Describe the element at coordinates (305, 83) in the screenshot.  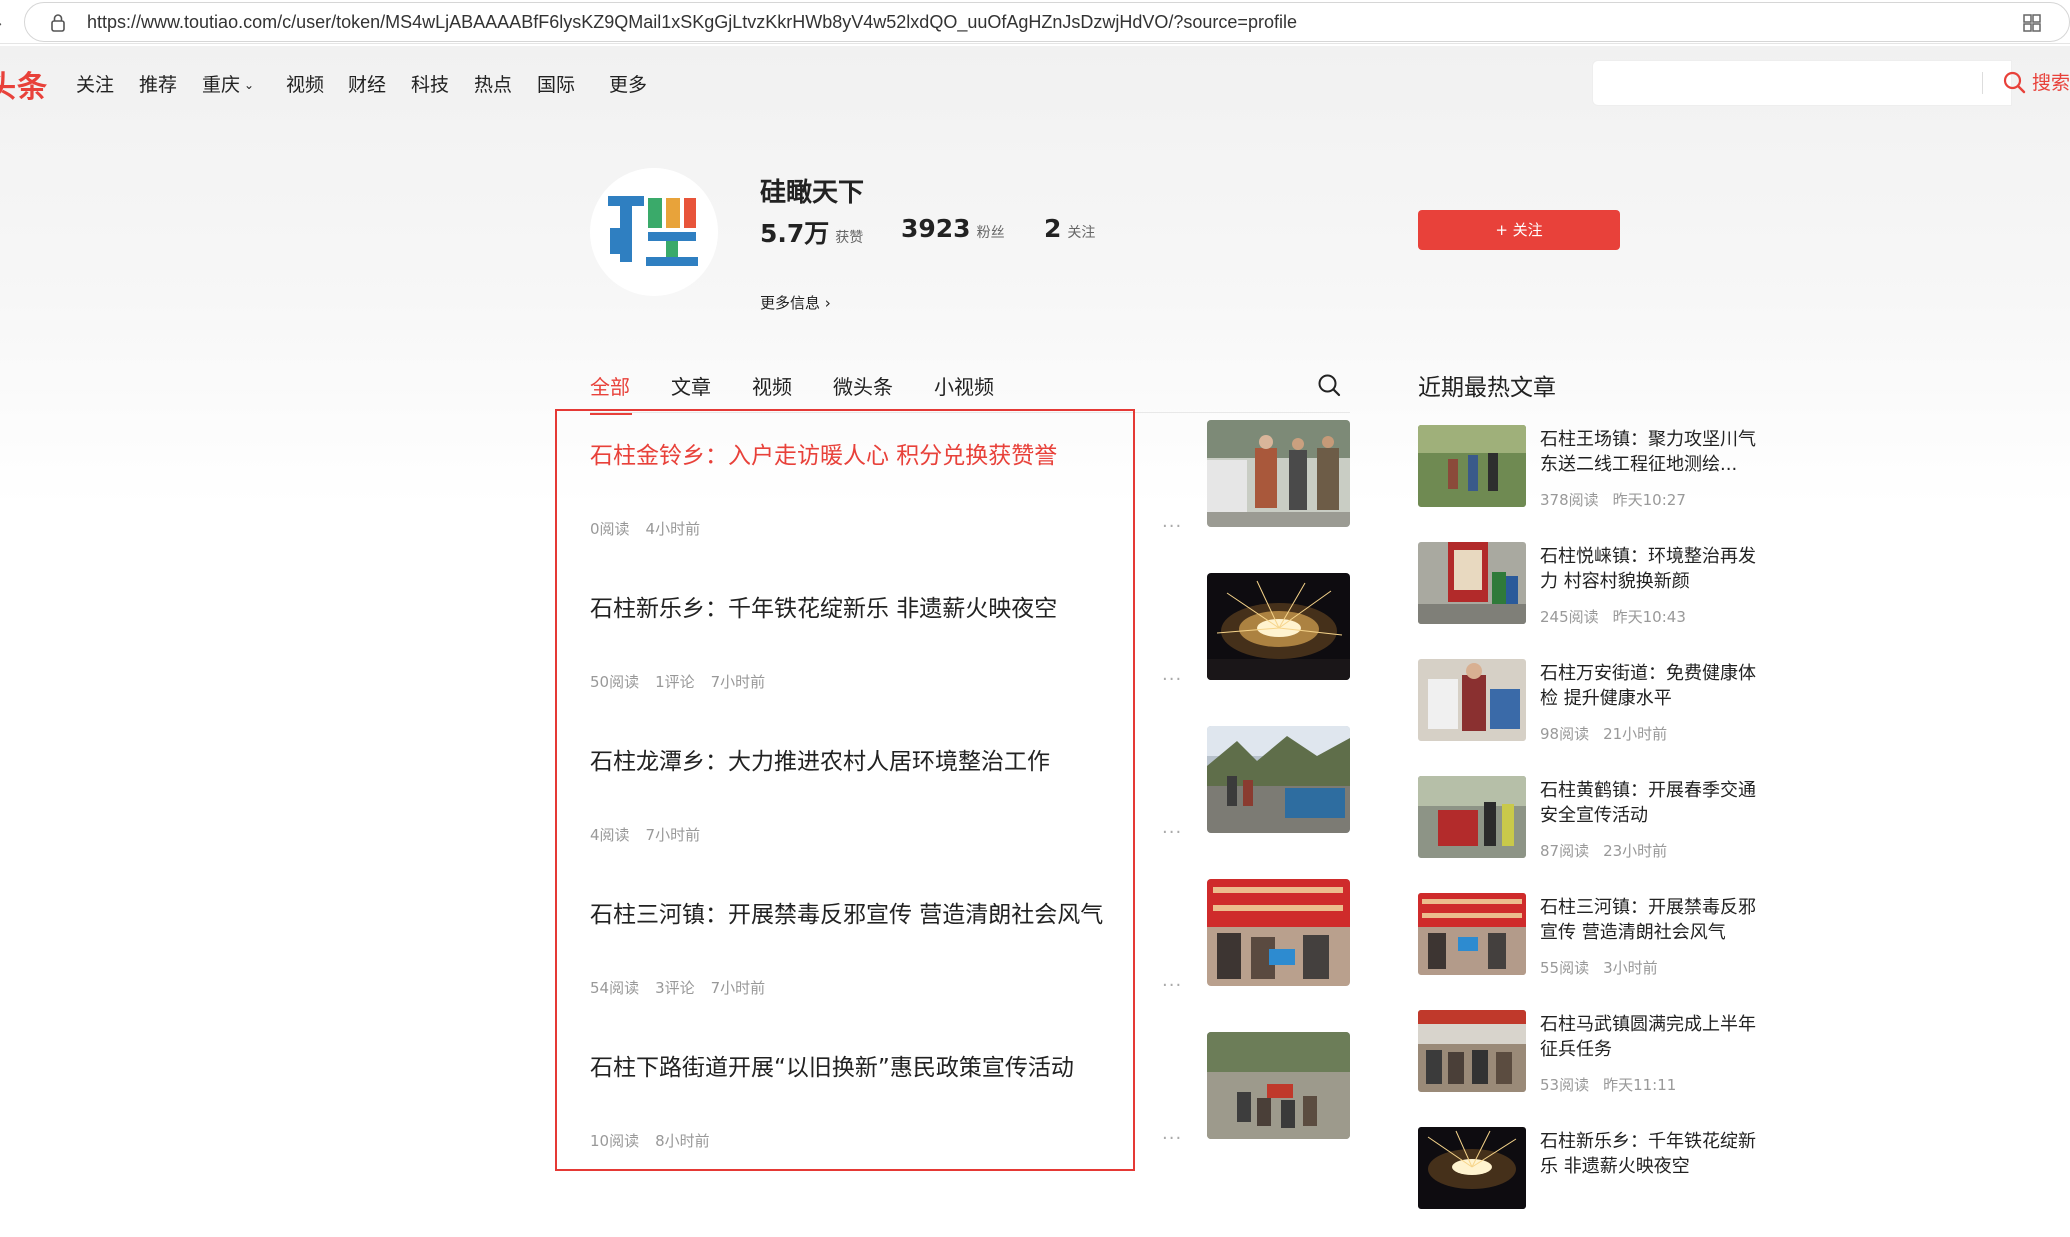
I see `nav-item-video: 视频` at that location.